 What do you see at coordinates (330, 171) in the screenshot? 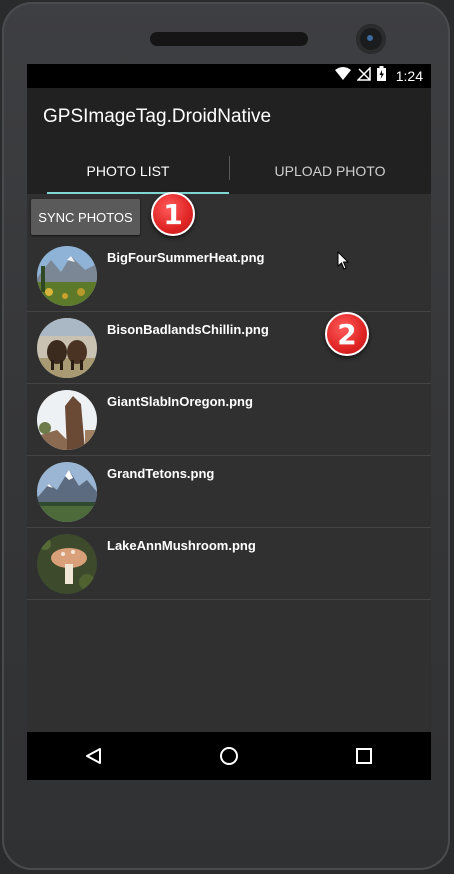
I see `tab-upload-photo-label: UPLOAD PHOTO` at bounding box center [330, 171].